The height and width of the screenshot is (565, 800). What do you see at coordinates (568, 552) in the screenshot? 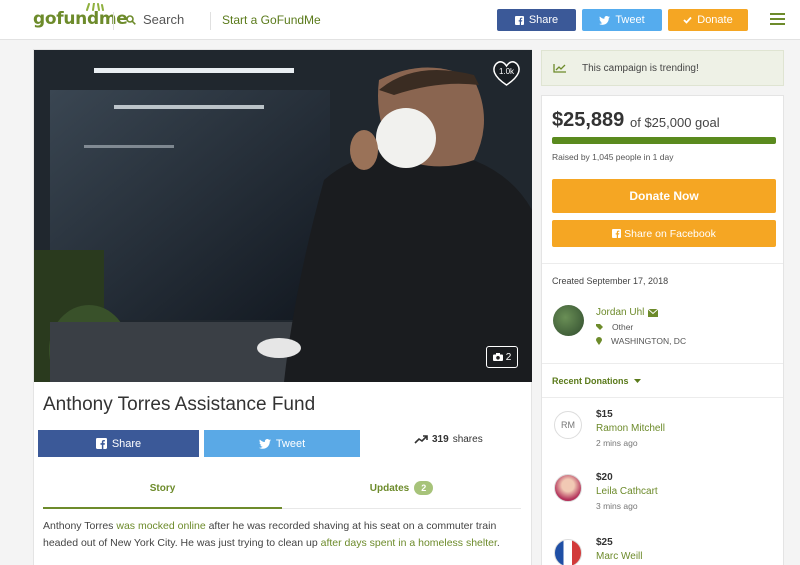
I see `donor-flag-avatar` at bounding box center [568, 552].